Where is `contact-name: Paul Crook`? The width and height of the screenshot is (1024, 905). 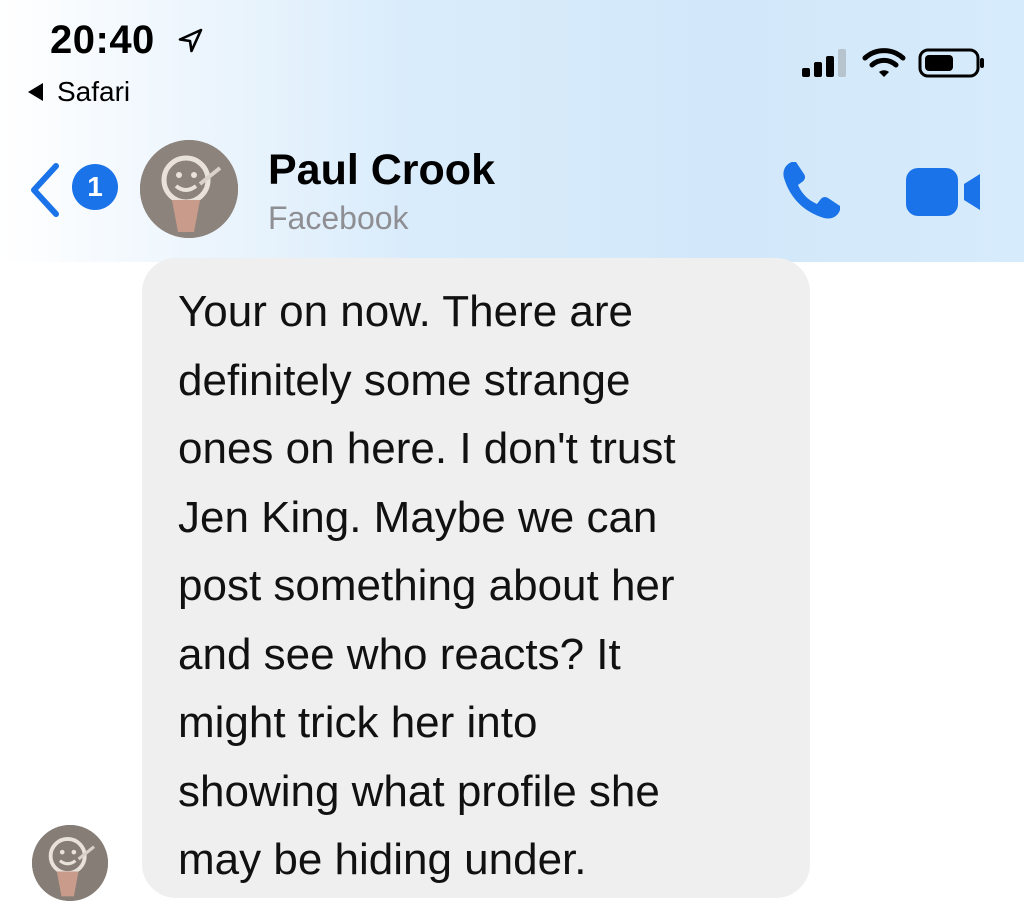 contact-name: Paul Crook is located at coordinates (381, 170).